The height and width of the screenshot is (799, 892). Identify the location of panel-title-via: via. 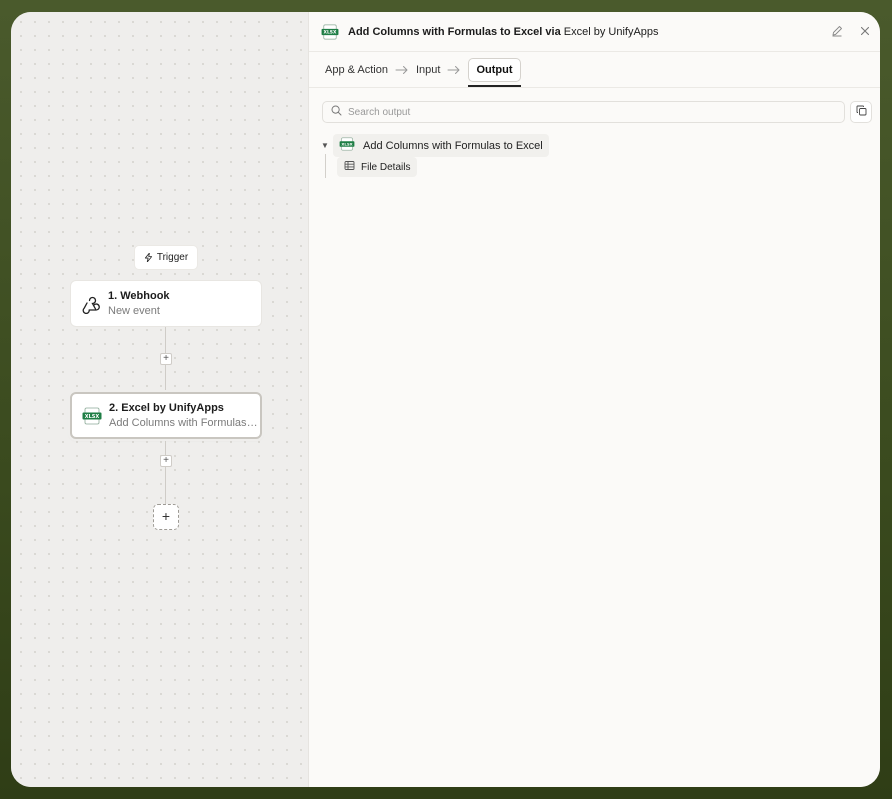
(553, 31).